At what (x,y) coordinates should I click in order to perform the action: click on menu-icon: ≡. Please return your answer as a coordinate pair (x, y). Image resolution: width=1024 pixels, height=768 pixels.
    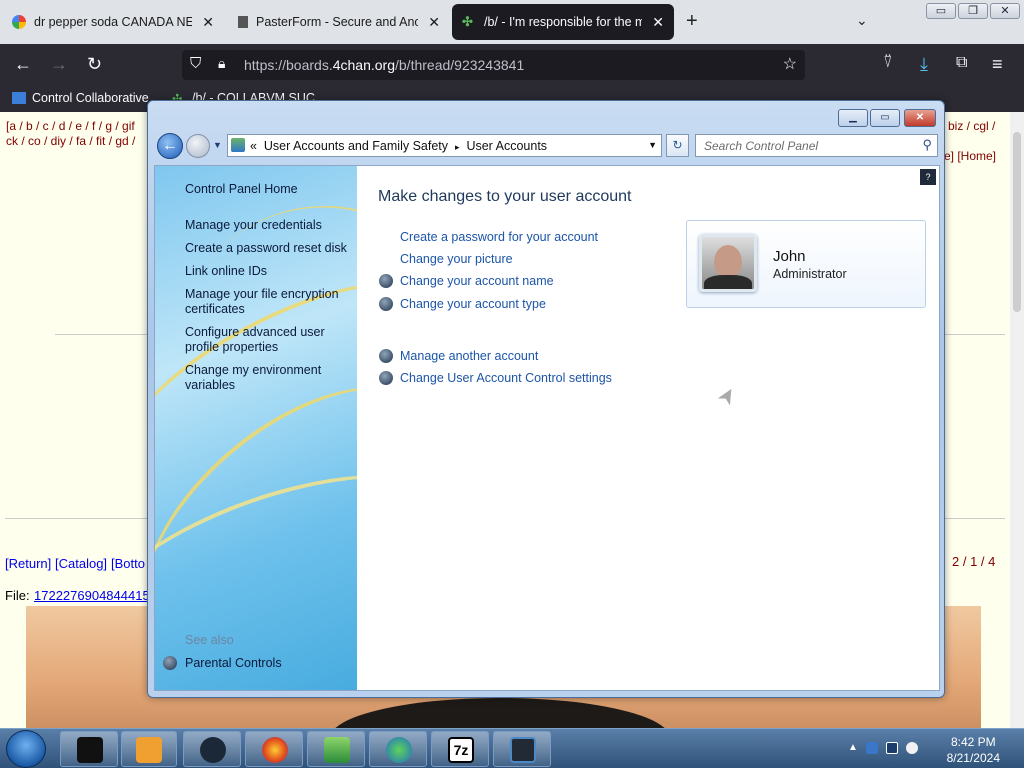
    Looking at the image, I should click on (997, 64).